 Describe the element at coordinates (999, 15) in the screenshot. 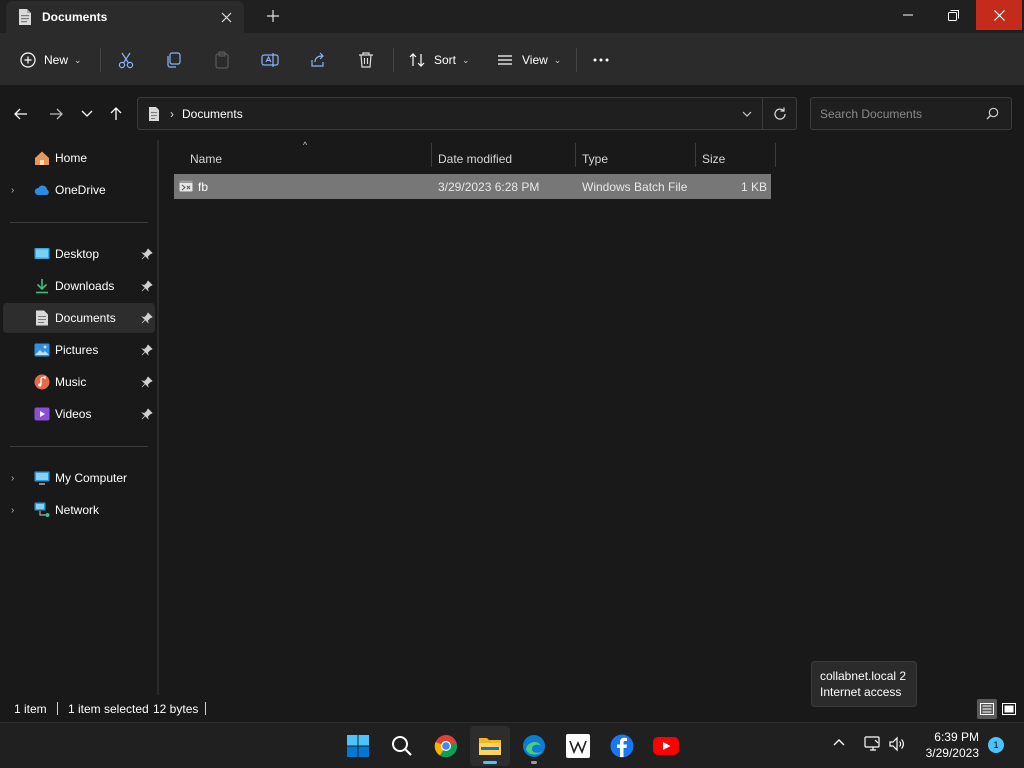

I see `close-icon` at that location.